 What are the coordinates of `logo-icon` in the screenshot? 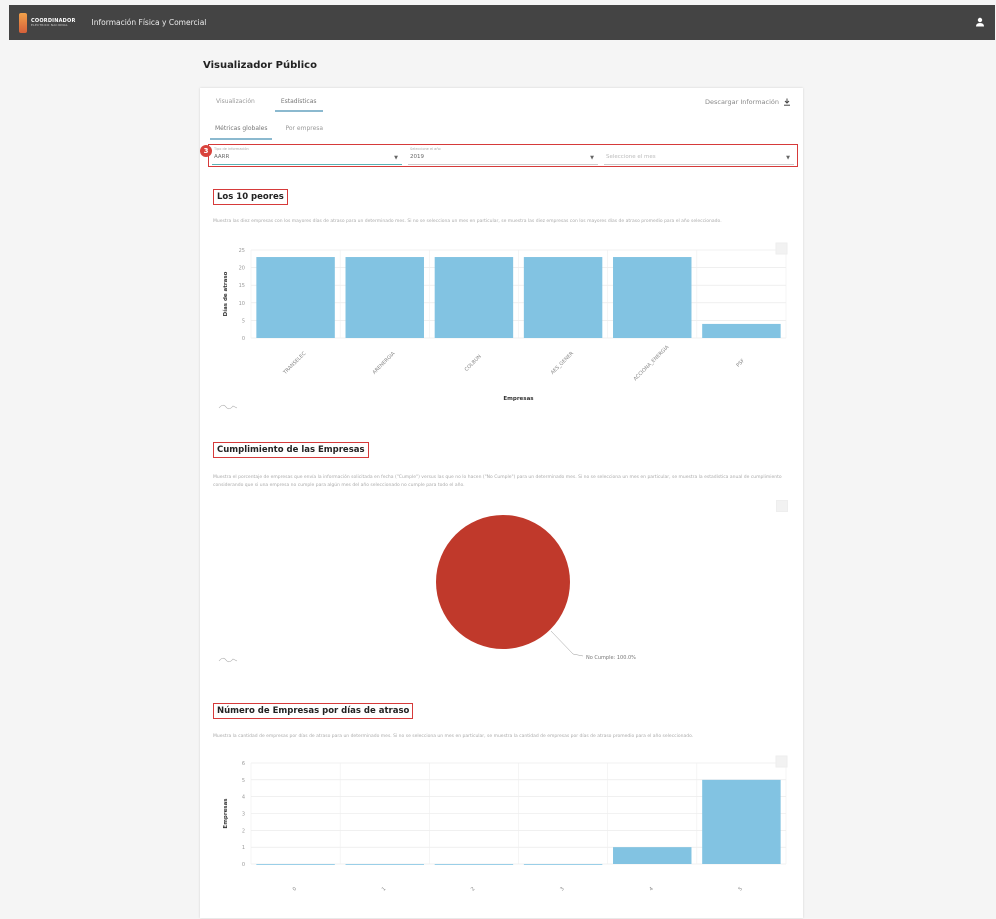 It's located at (23, 22).